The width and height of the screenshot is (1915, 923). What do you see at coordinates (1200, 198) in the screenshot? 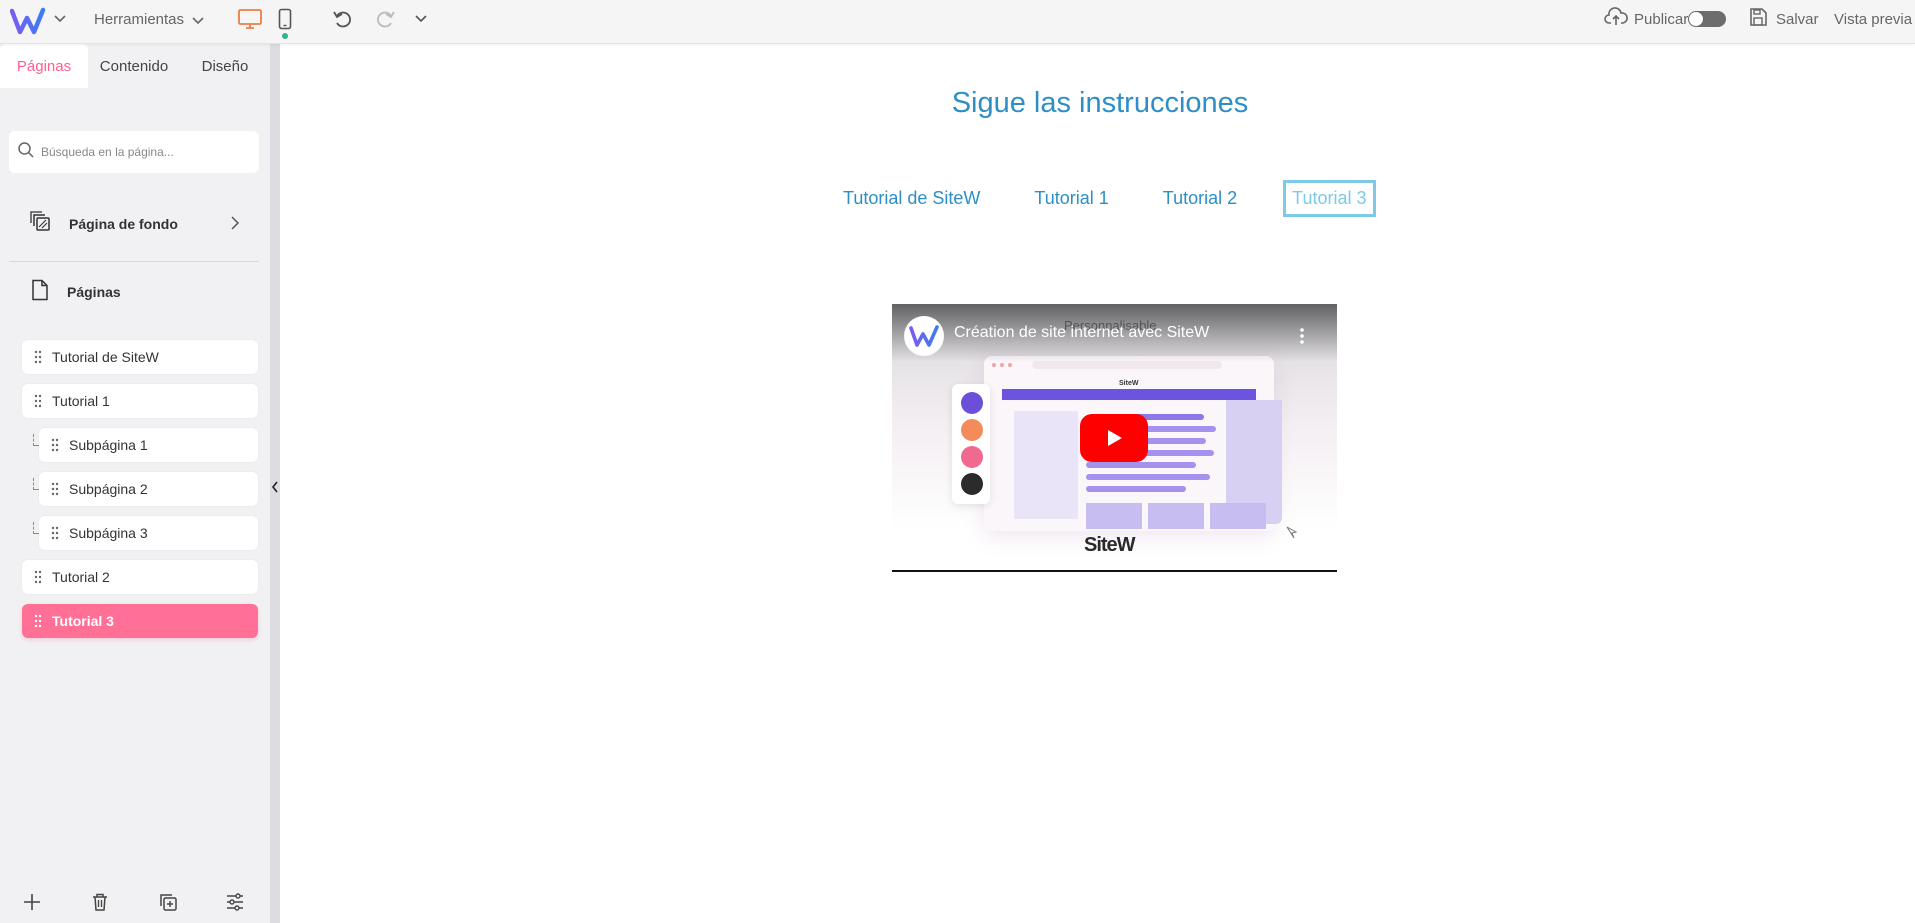
I see `nav-link-tutorial-2: Tutorial 2` at bounding box center [1200, 198].